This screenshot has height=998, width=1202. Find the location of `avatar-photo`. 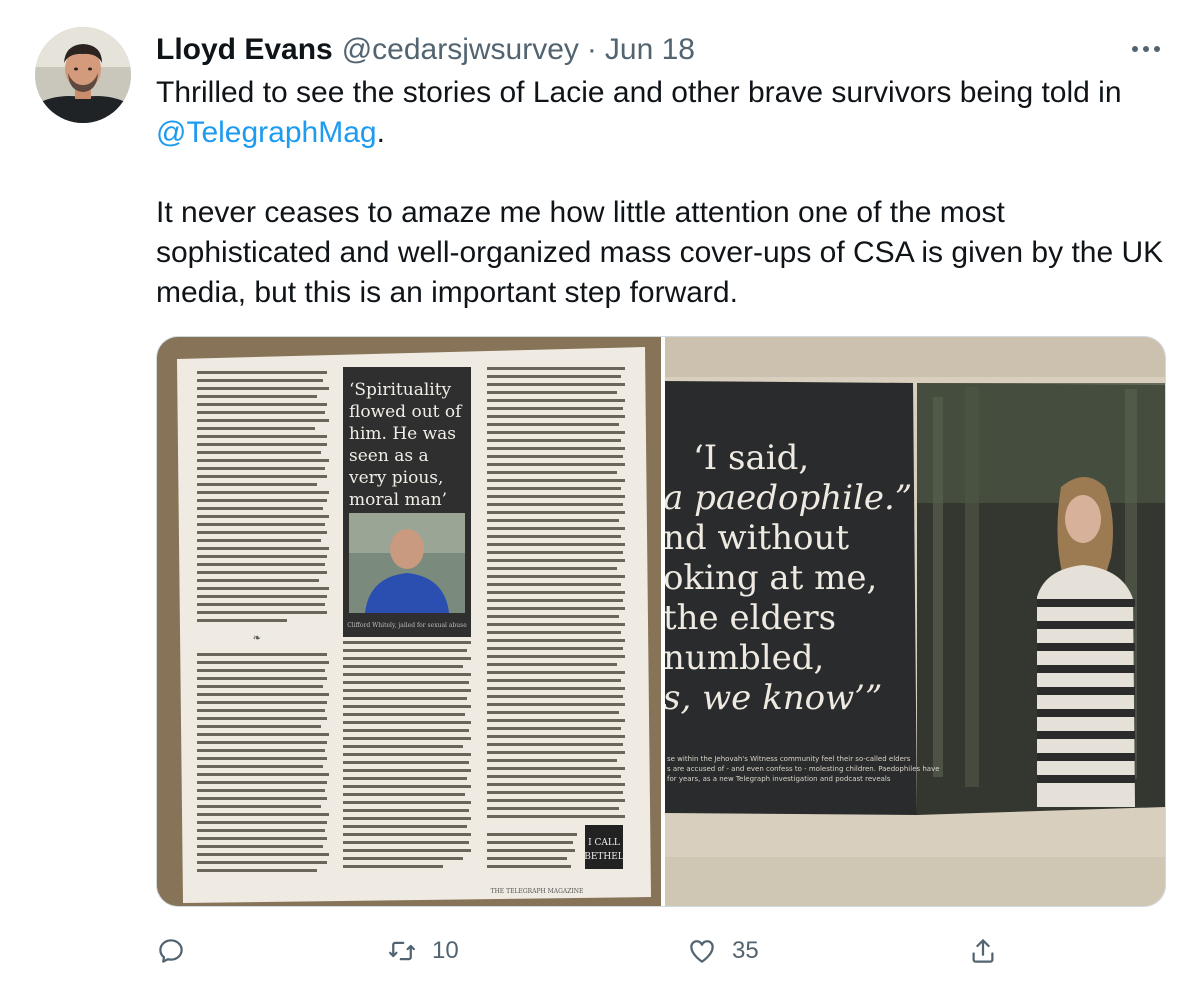

avatar-photo is located at coordinates (83, 75).